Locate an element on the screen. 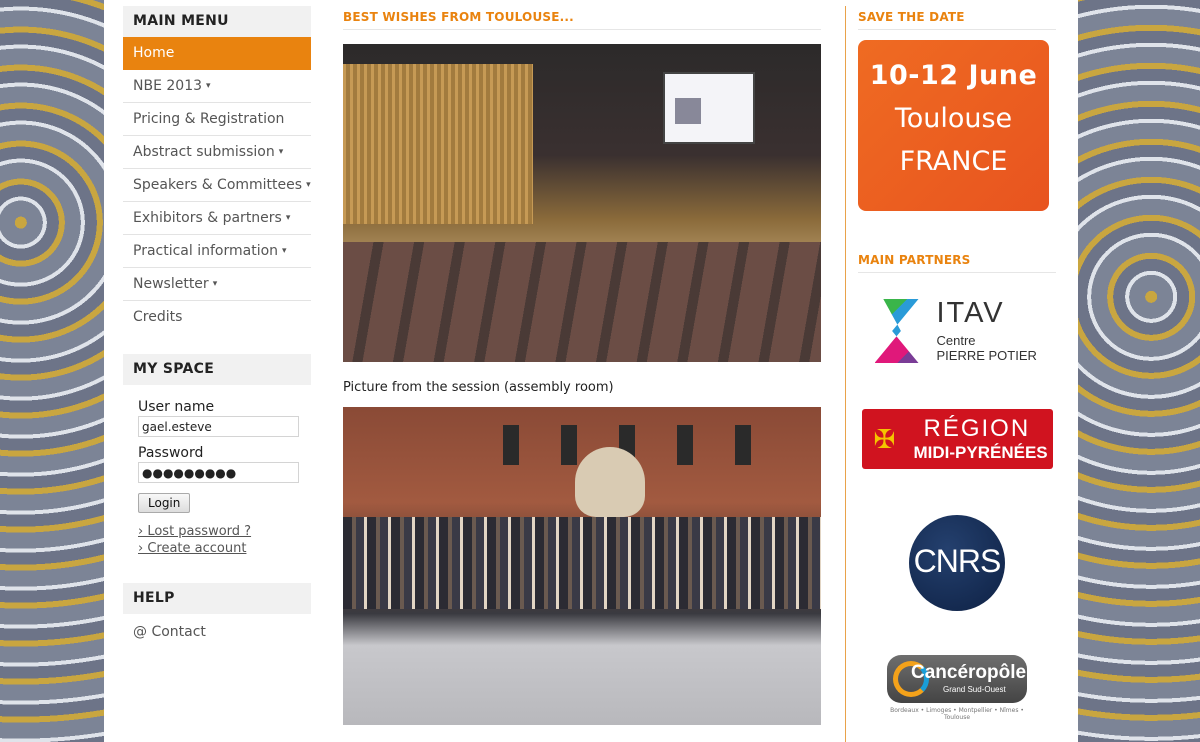  password-label: Password is located at coordinates (171, 453).